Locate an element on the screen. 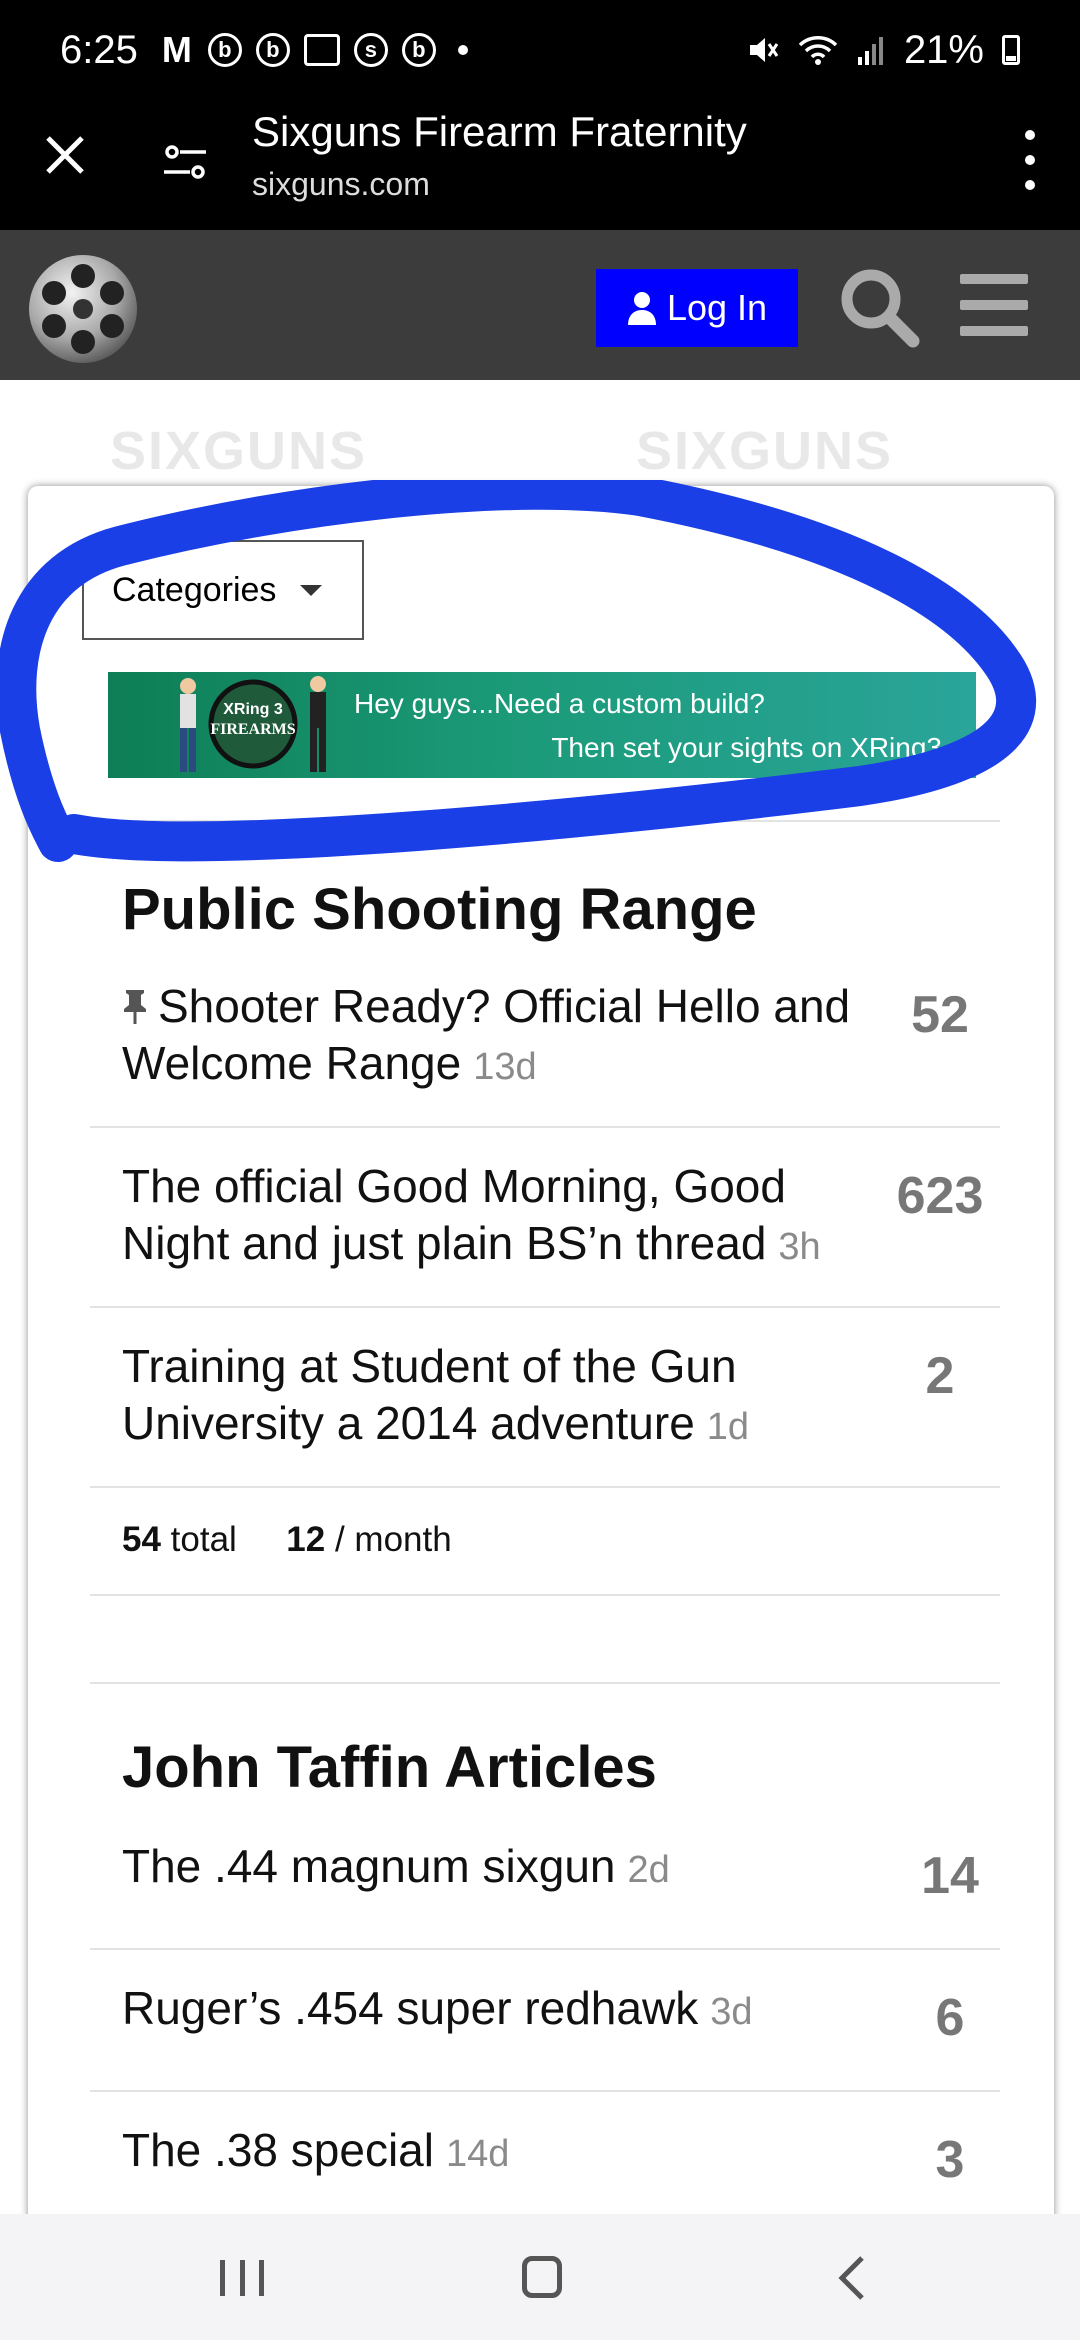 The image size is (1080, 2340). reply-count: 52 is located at coordinates (940, 1015).